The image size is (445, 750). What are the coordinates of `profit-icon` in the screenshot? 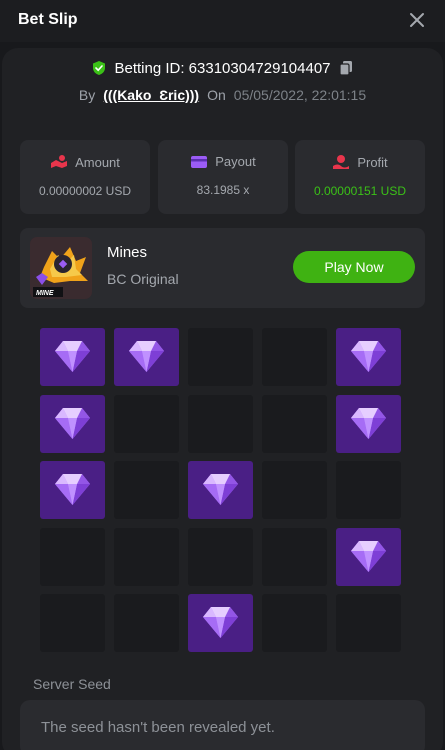 It's located at (341, 162).